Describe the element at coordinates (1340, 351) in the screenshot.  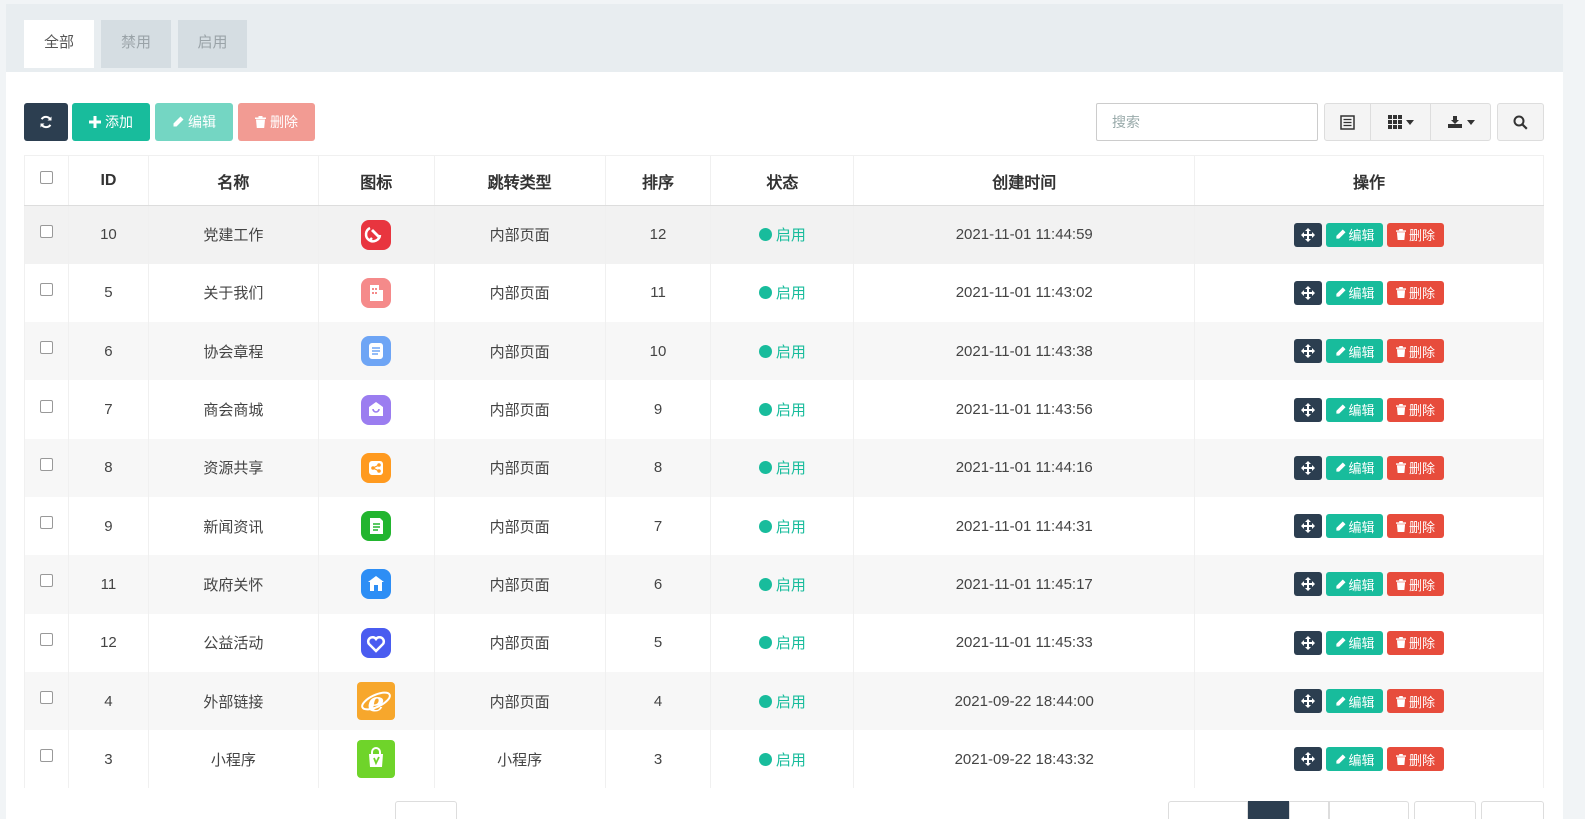
I see `pencil-icon` at that location.